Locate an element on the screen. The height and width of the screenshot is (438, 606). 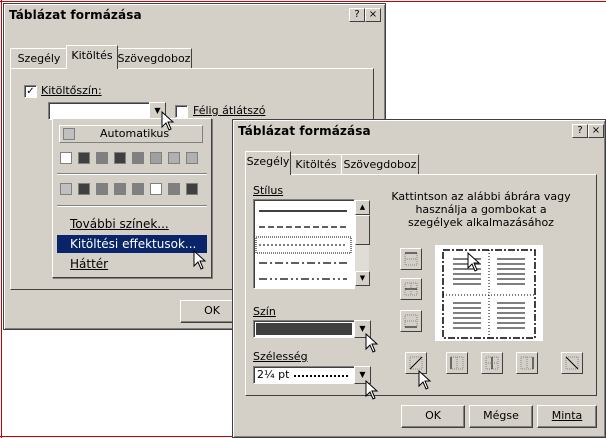
top-border-button is located at coordinates (411, 259).